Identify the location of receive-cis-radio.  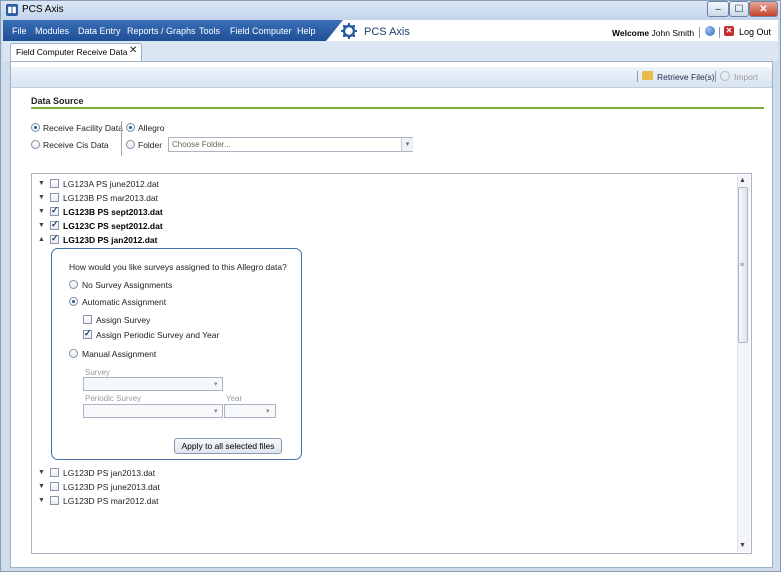
(35, 144).